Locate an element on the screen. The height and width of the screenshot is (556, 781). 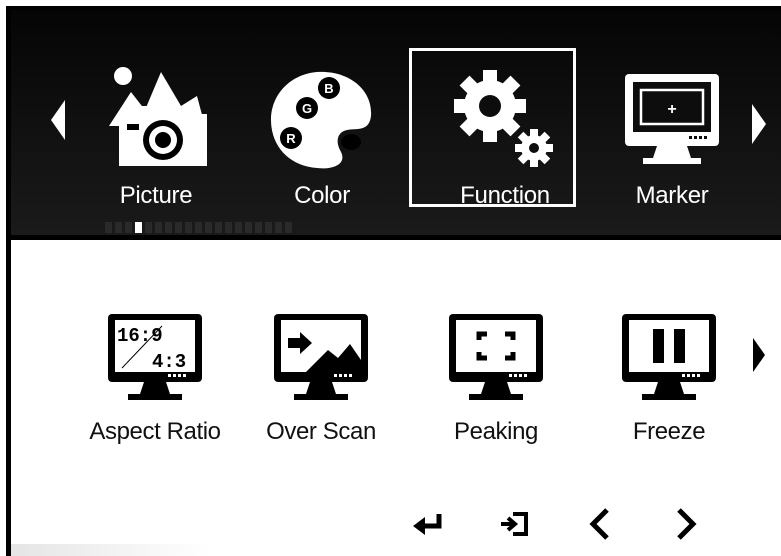
aspect-ratio-16-9-text: 16:9 is located at coordinates (140, 336).